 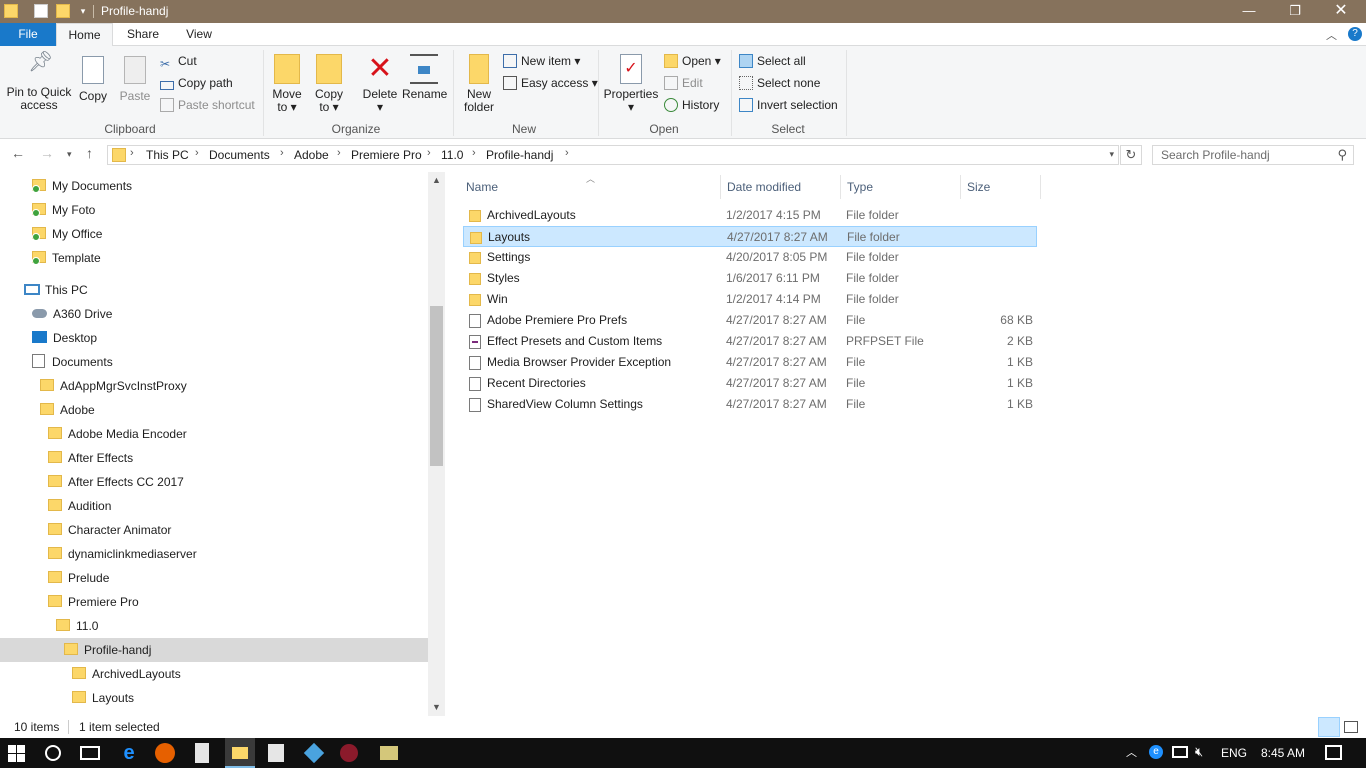 What do you see at coordinates (64, 338) in the screenshot?
I see `nav-item-desktop: Desktop` at bounding box center [64, 338].